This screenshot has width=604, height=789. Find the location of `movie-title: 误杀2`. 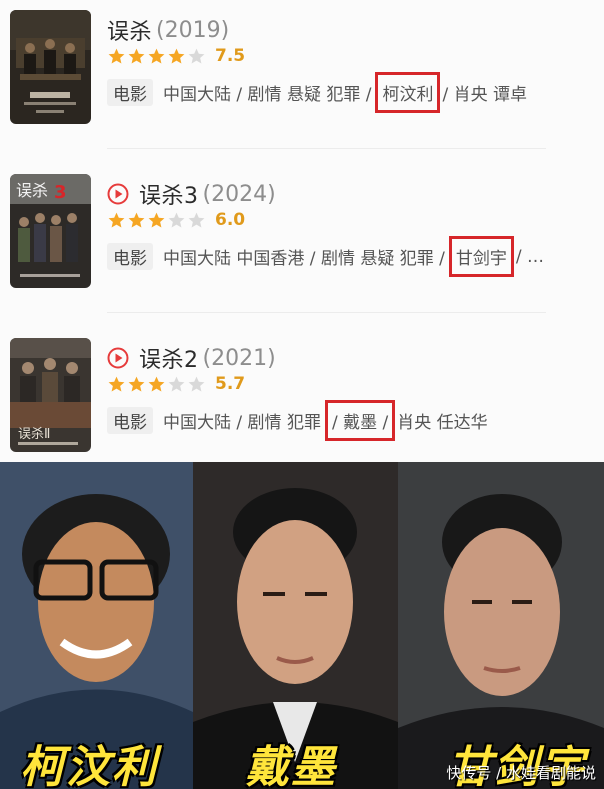

movie-title: 误杀2 is located at coordinates (169, 358).